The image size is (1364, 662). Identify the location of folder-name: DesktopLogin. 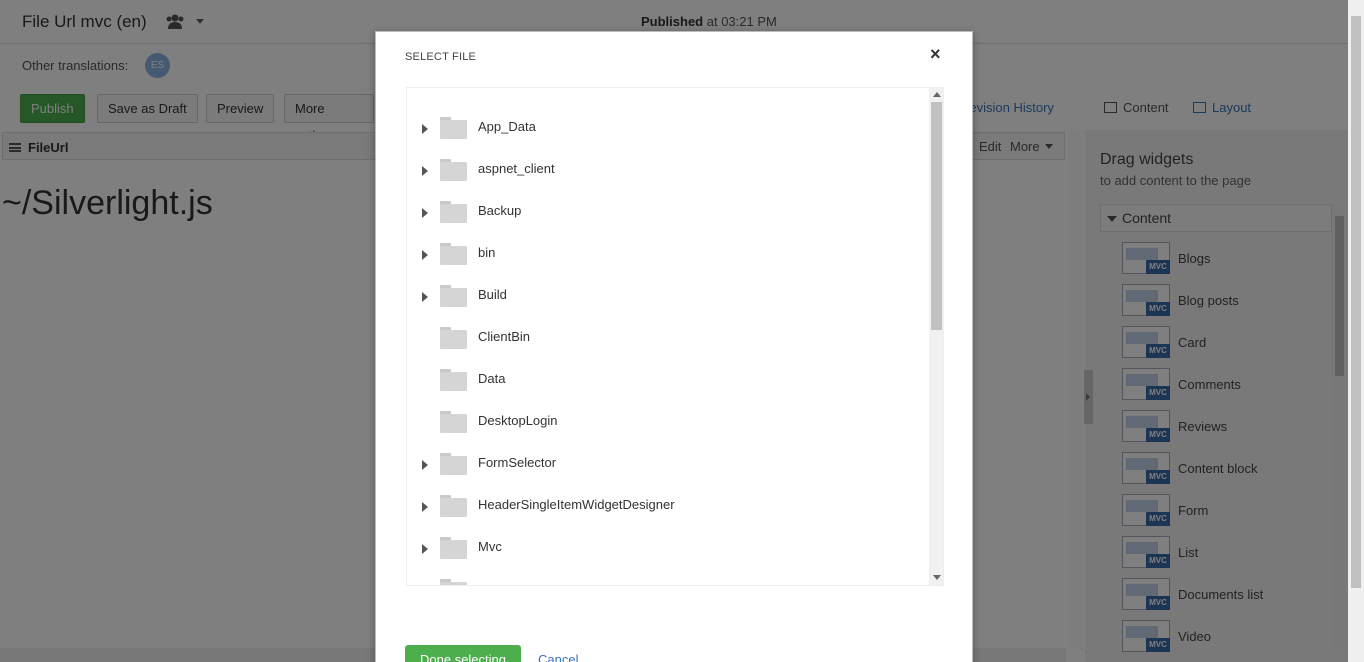
(518, 420).